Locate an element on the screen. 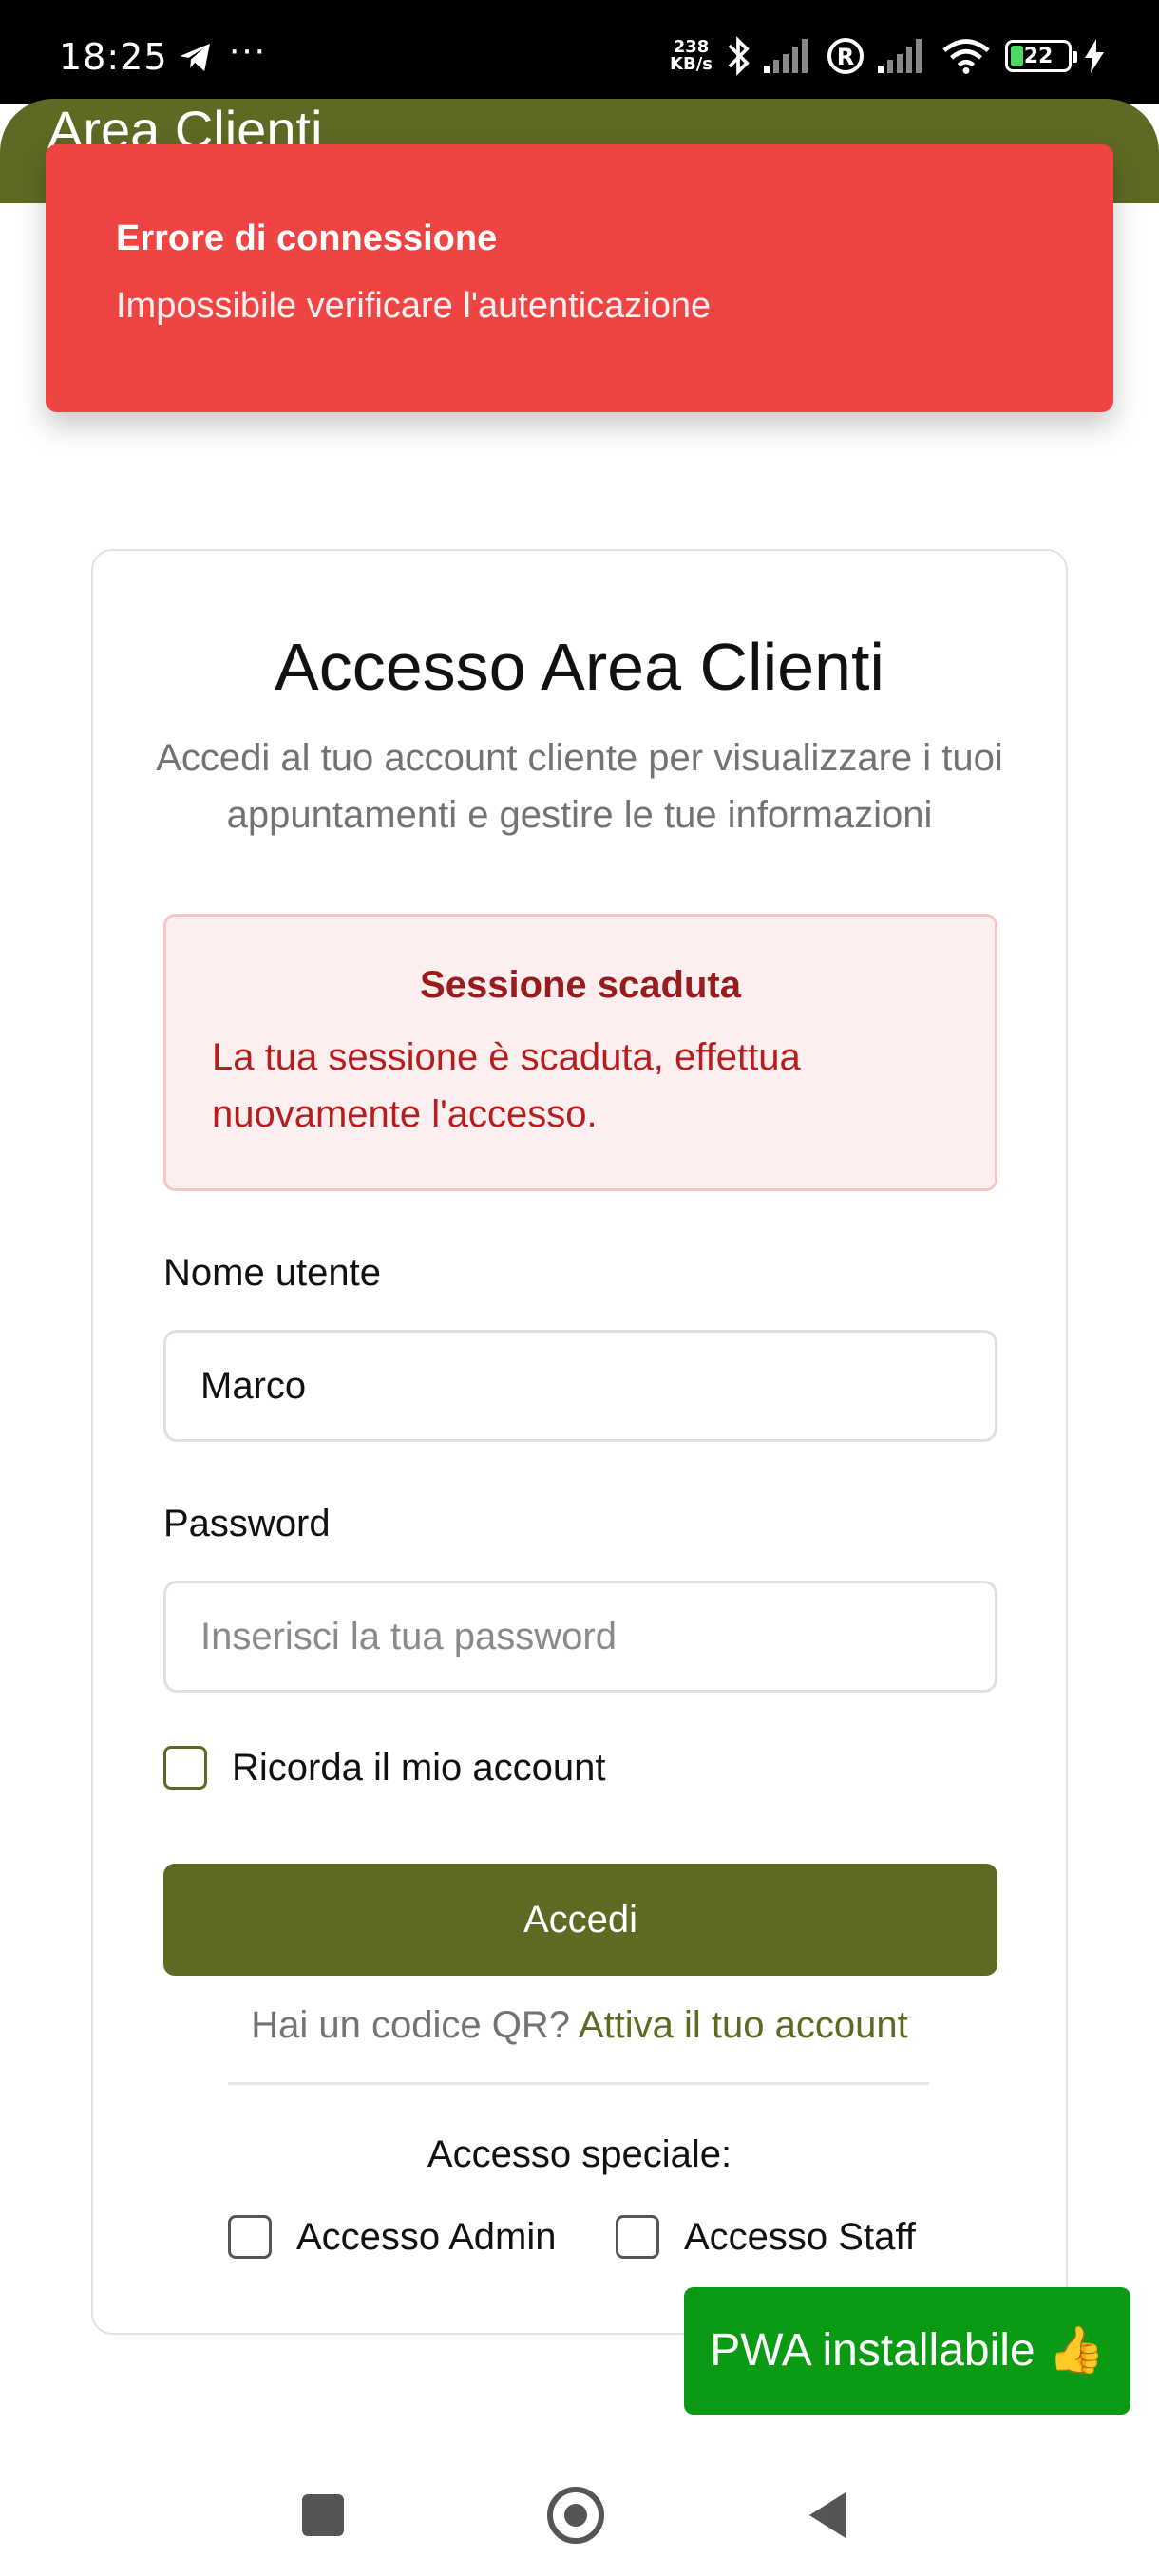 The image size is (1159, 2576). home-icon is located at coordinates (575, 2515).